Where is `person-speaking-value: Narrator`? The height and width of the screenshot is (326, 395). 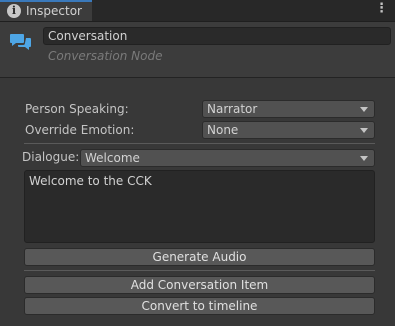 person-speaking-value: Narrator is located at coordinates (232, 109).